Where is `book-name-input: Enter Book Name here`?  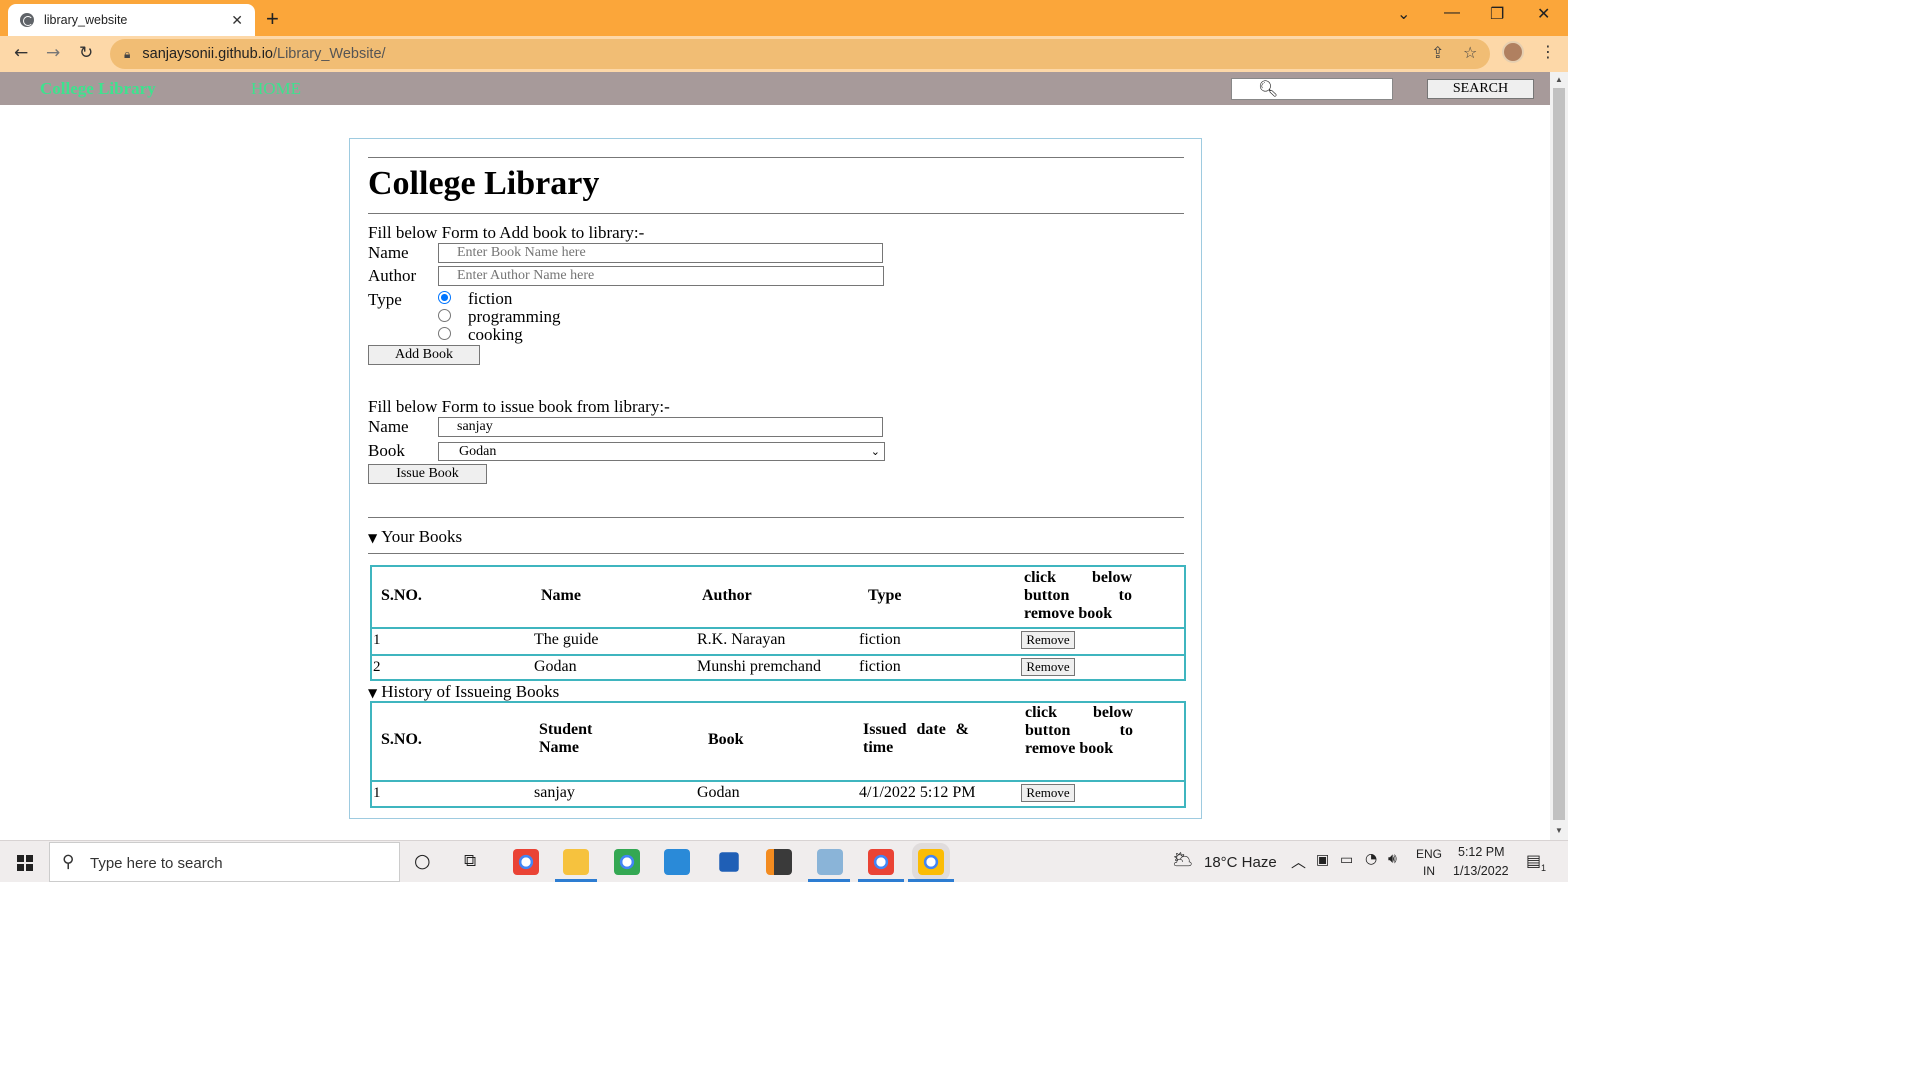
book-name-input: Enter Book Name here is located at coordinates (660, 253).